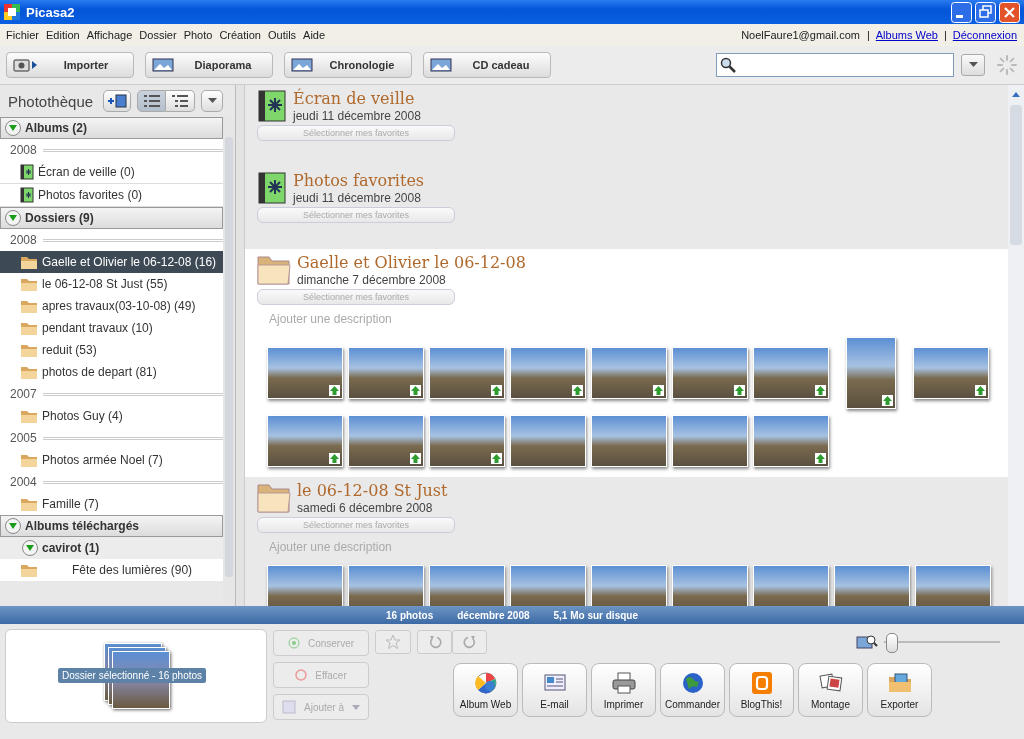 The image size is (1024, 739). Describe the element at coordinates (393, 642) in the screenshot. I see `star-button` at that location.